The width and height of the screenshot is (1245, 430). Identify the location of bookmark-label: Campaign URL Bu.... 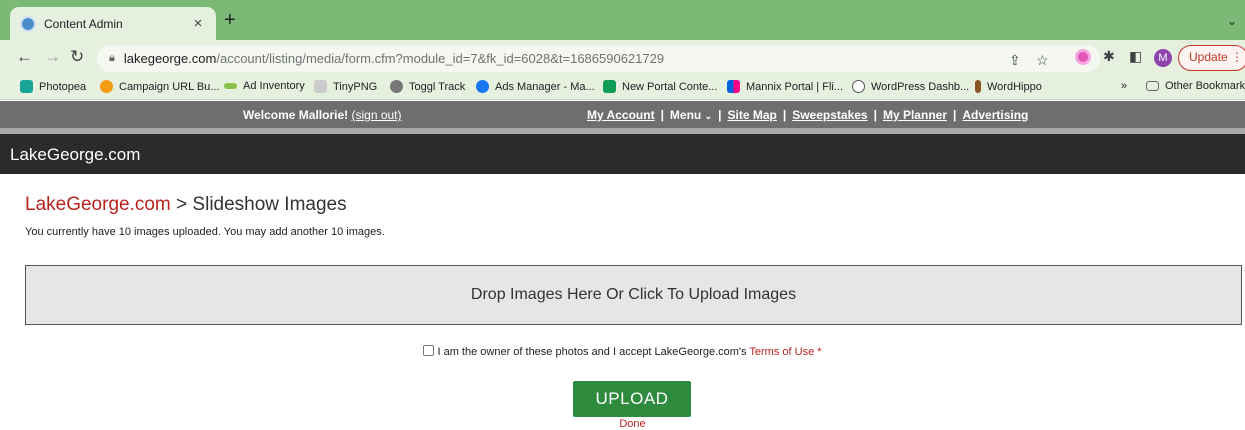
(169, 86).